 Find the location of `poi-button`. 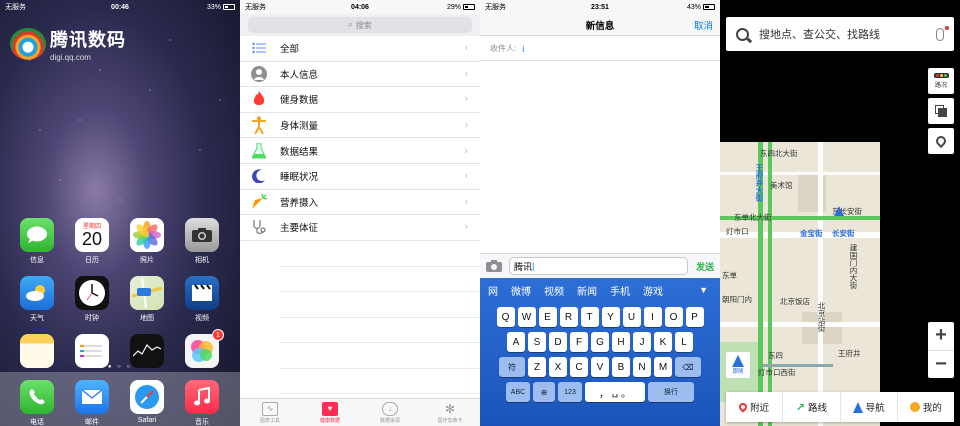

poi-button is located at coordinates (941, 141).